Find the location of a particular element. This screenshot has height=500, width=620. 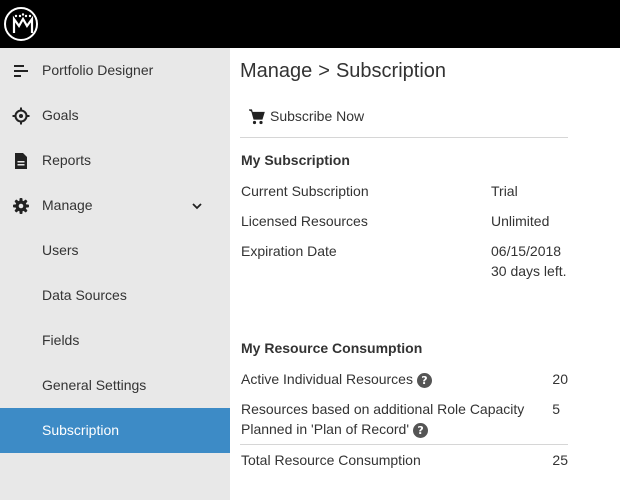

shopping-cart-icon is located at coordinates (257, 116).